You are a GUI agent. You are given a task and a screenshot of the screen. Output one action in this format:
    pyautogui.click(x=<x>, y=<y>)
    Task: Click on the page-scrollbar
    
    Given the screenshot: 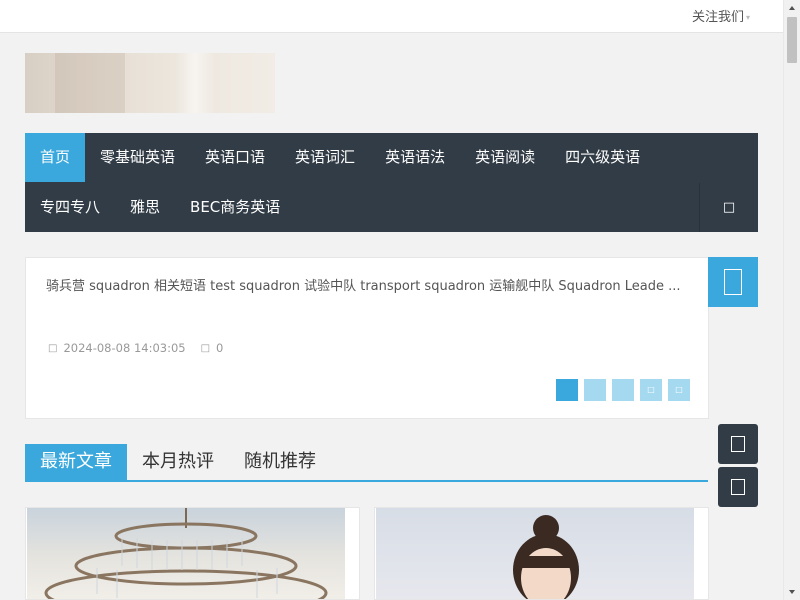 What is the action you would take?
    pyautogui.click(x=791, y=300)
    